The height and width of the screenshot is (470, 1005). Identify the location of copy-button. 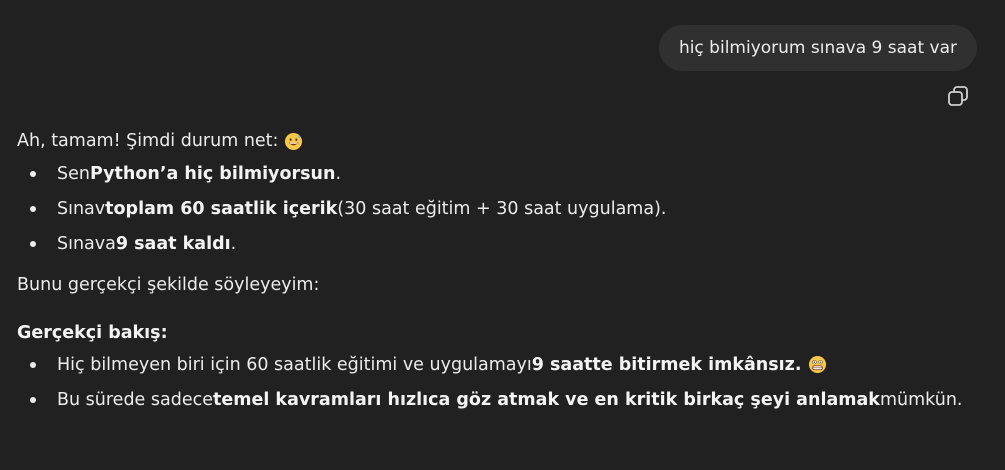
(958, 96).